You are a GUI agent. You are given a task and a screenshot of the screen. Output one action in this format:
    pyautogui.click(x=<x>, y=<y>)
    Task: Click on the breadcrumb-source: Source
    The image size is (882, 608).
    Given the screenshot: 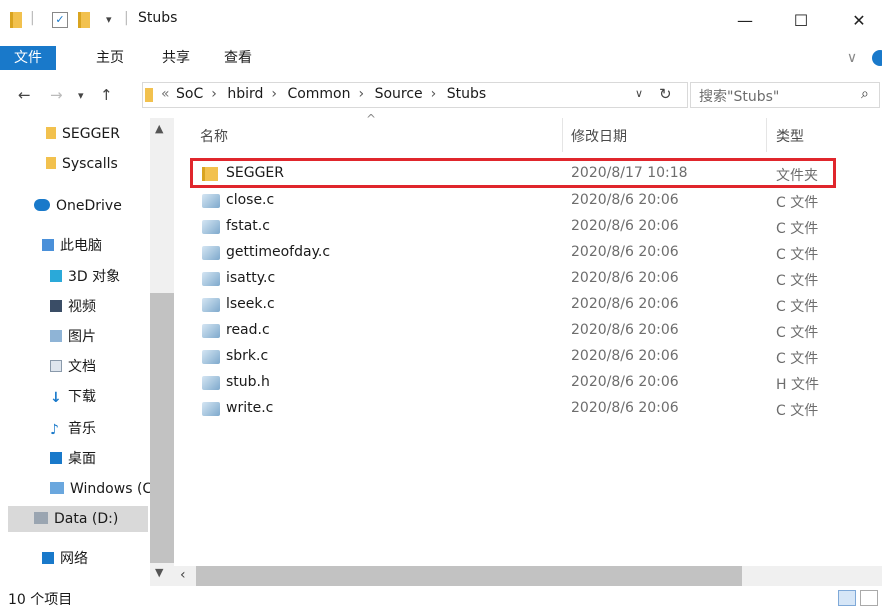 What is the action you would take?
    pyautogui.click(x=399, y=94)
    